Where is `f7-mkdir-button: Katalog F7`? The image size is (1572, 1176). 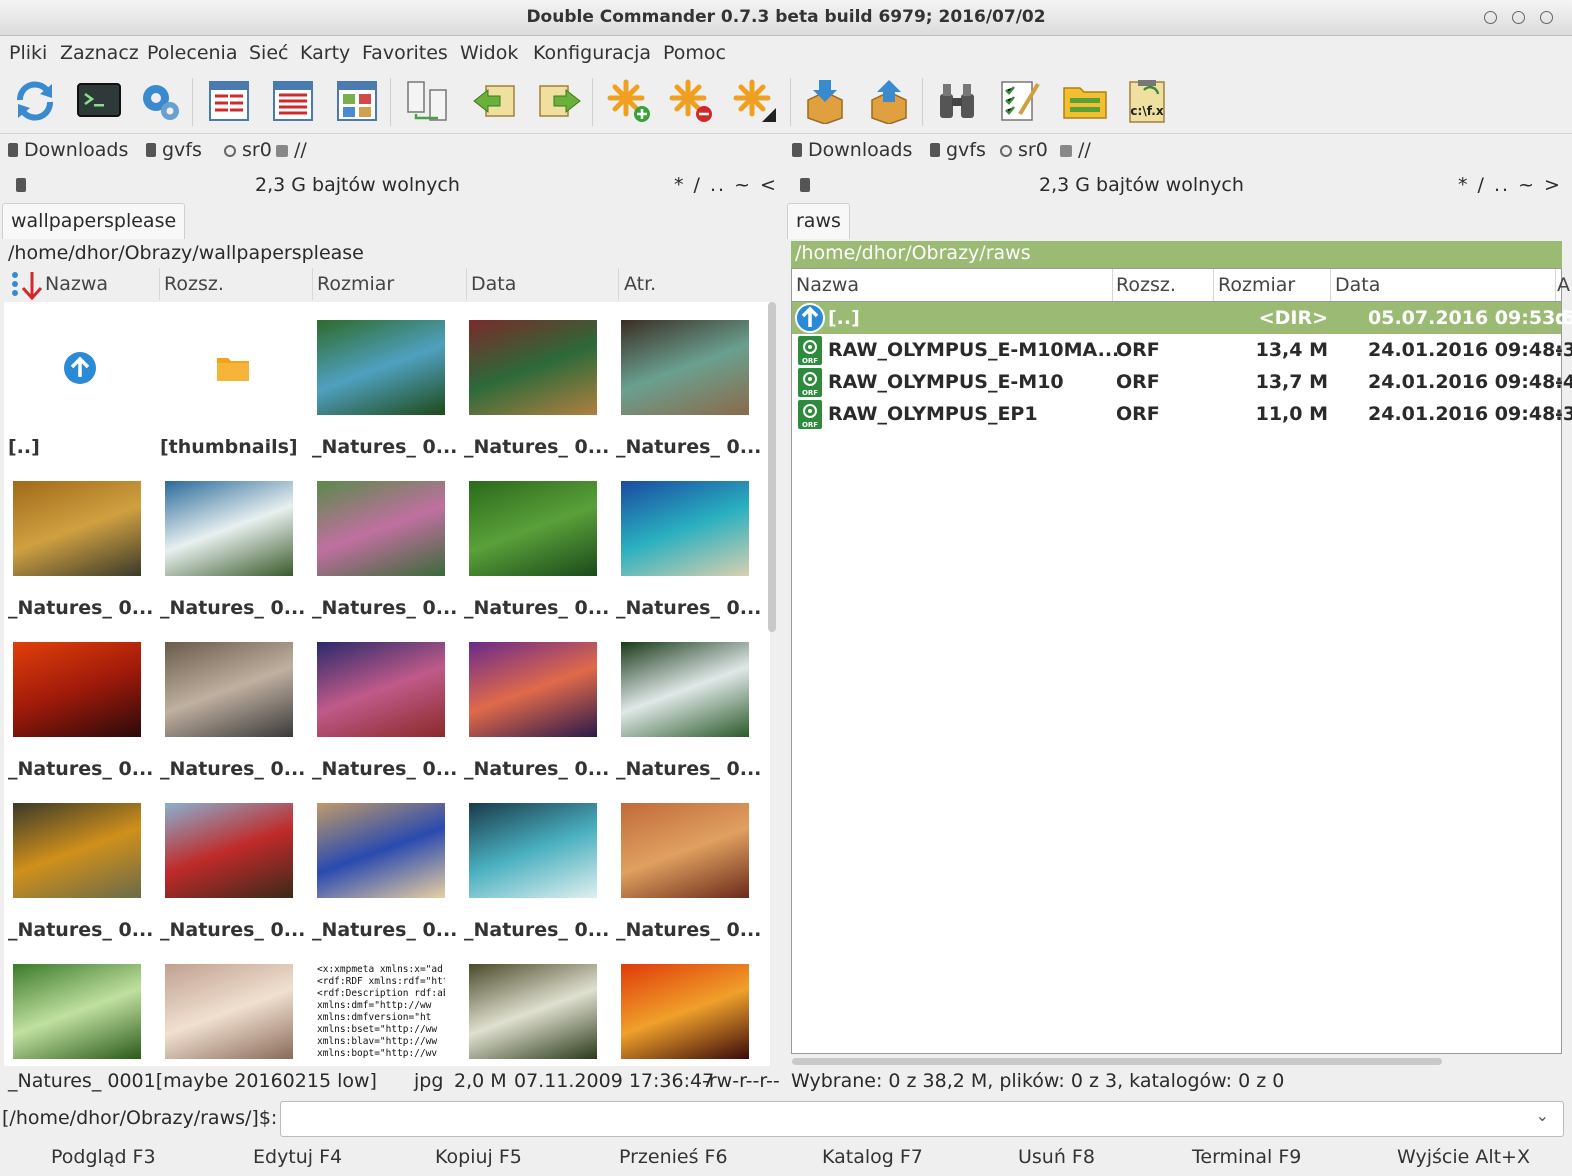
f7-mkdir-button: Katalog F7 is located at coordinates (872, 1157).